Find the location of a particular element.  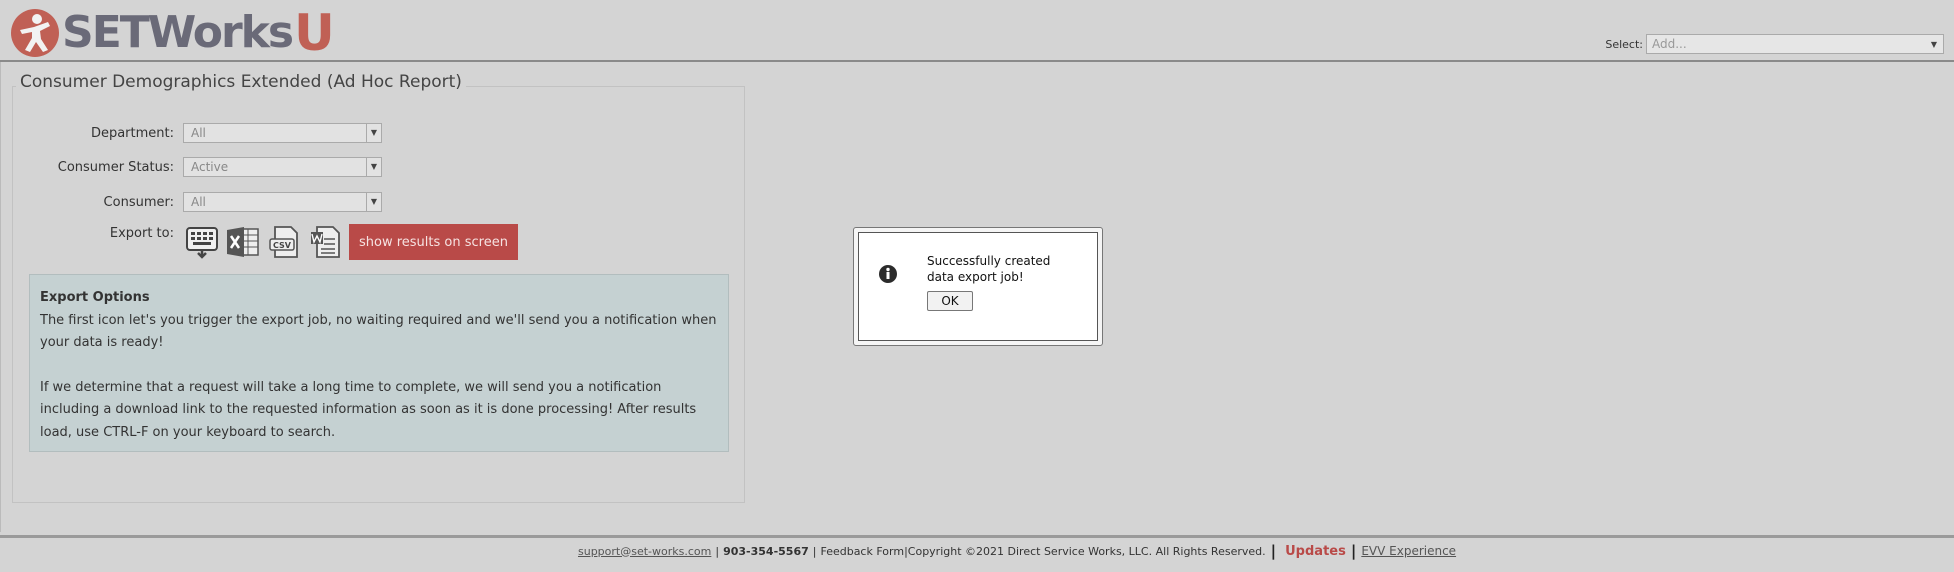

consumer-value: All is located at coordinates (198, 202).